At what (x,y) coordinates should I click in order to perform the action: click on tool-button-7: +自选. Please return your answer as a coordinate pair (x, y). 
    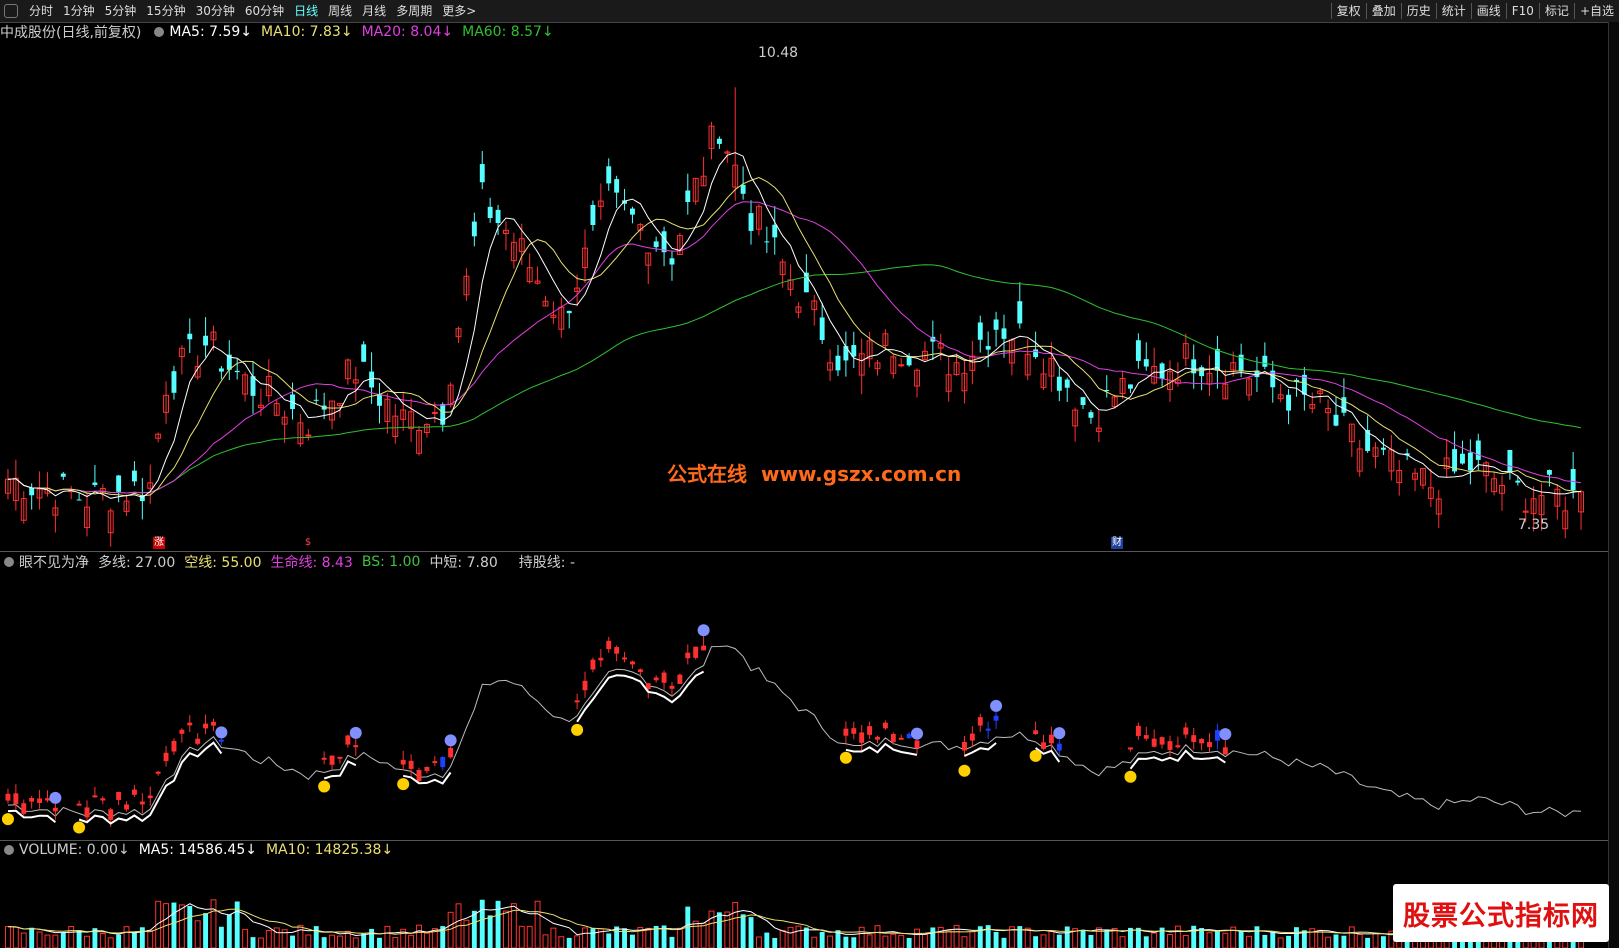
    Looking at the image, I should click on (1597, 11).